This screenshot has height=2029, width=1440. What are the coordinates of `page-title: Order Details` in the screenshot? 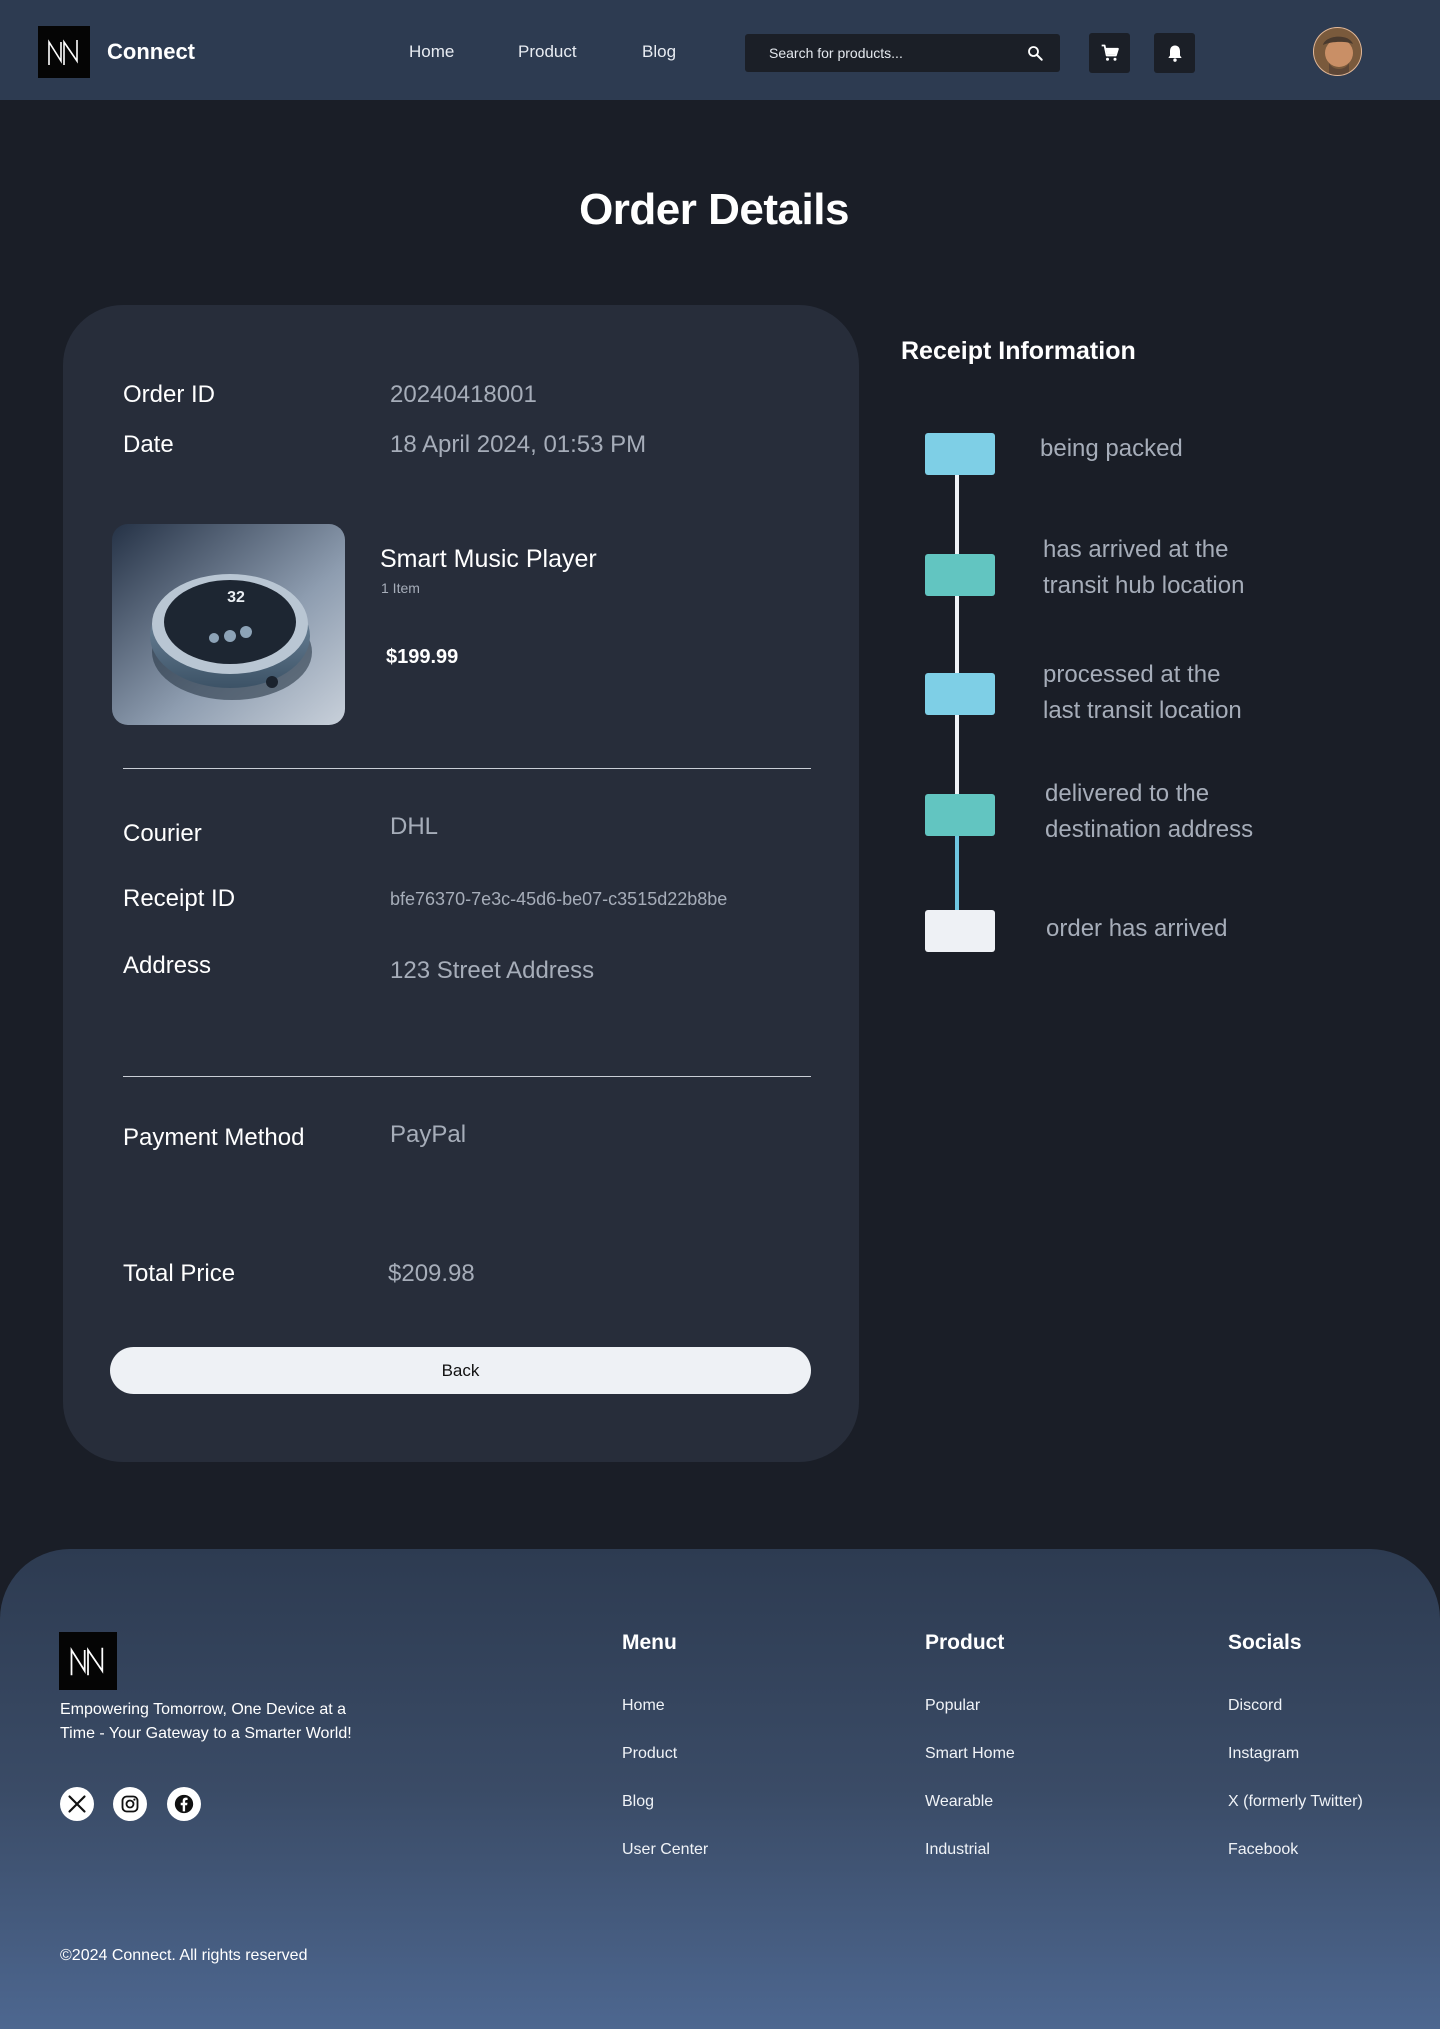 It's located at (714, 209).